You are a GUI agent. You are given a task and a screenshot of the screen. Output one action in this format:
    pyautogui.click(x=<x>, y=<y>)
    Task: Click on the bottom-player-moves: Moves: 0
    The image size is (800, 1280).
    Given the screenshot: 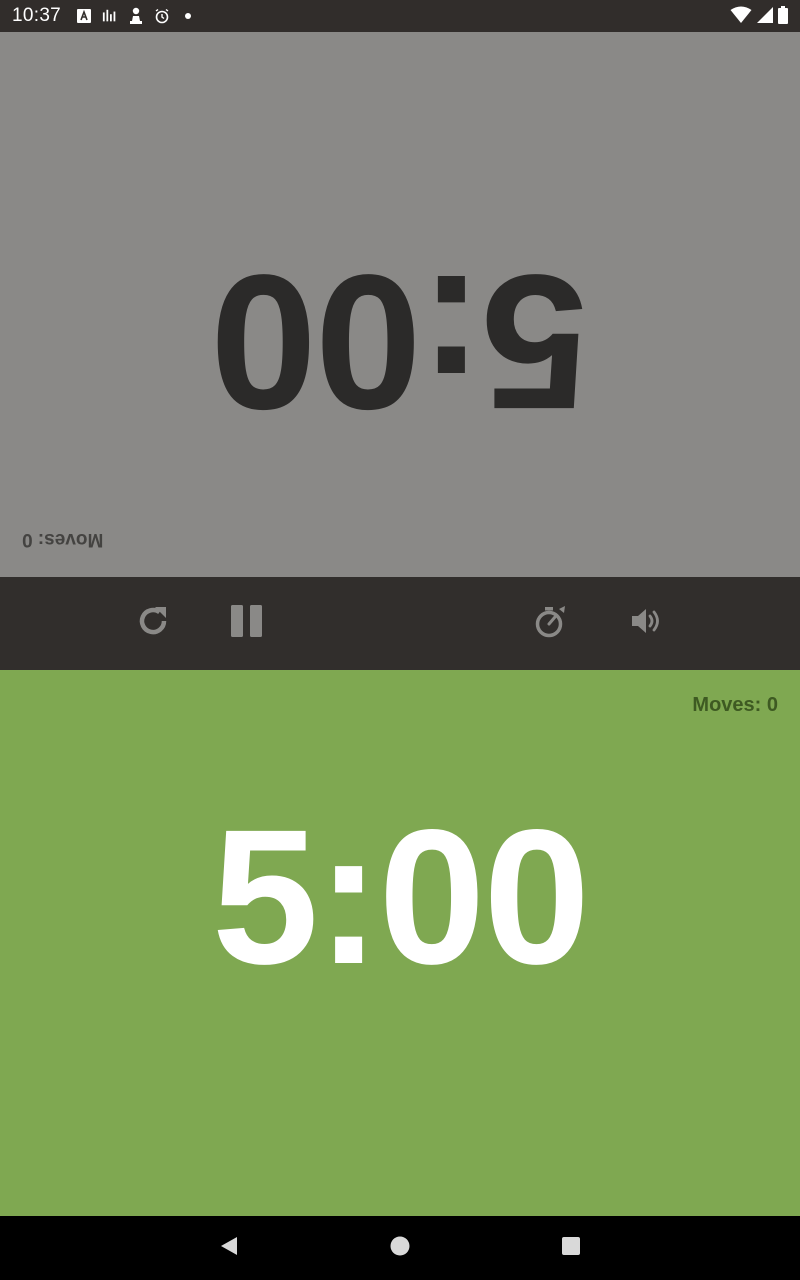 What is the action you would take?
    pyautogui.click(x=735, y=705)
    